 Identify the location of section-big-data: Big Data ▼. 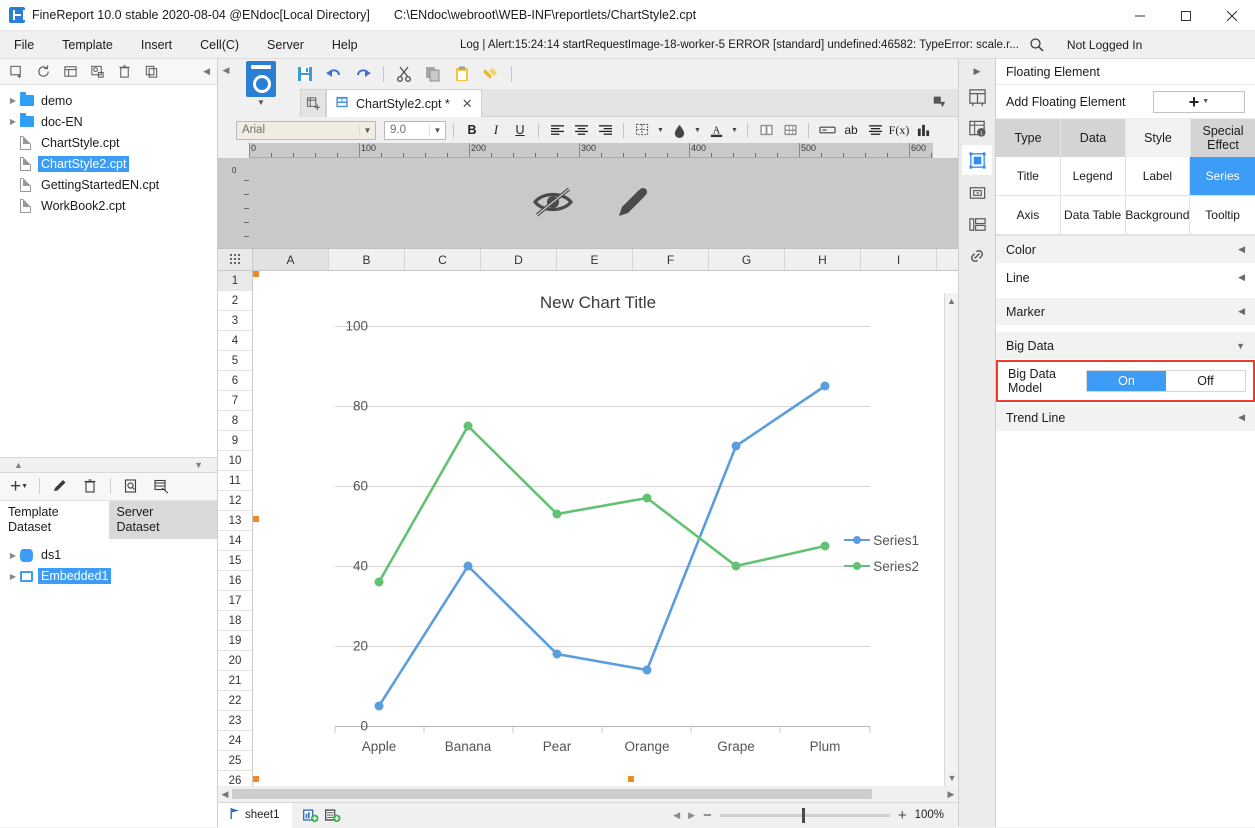
(1125, 346).